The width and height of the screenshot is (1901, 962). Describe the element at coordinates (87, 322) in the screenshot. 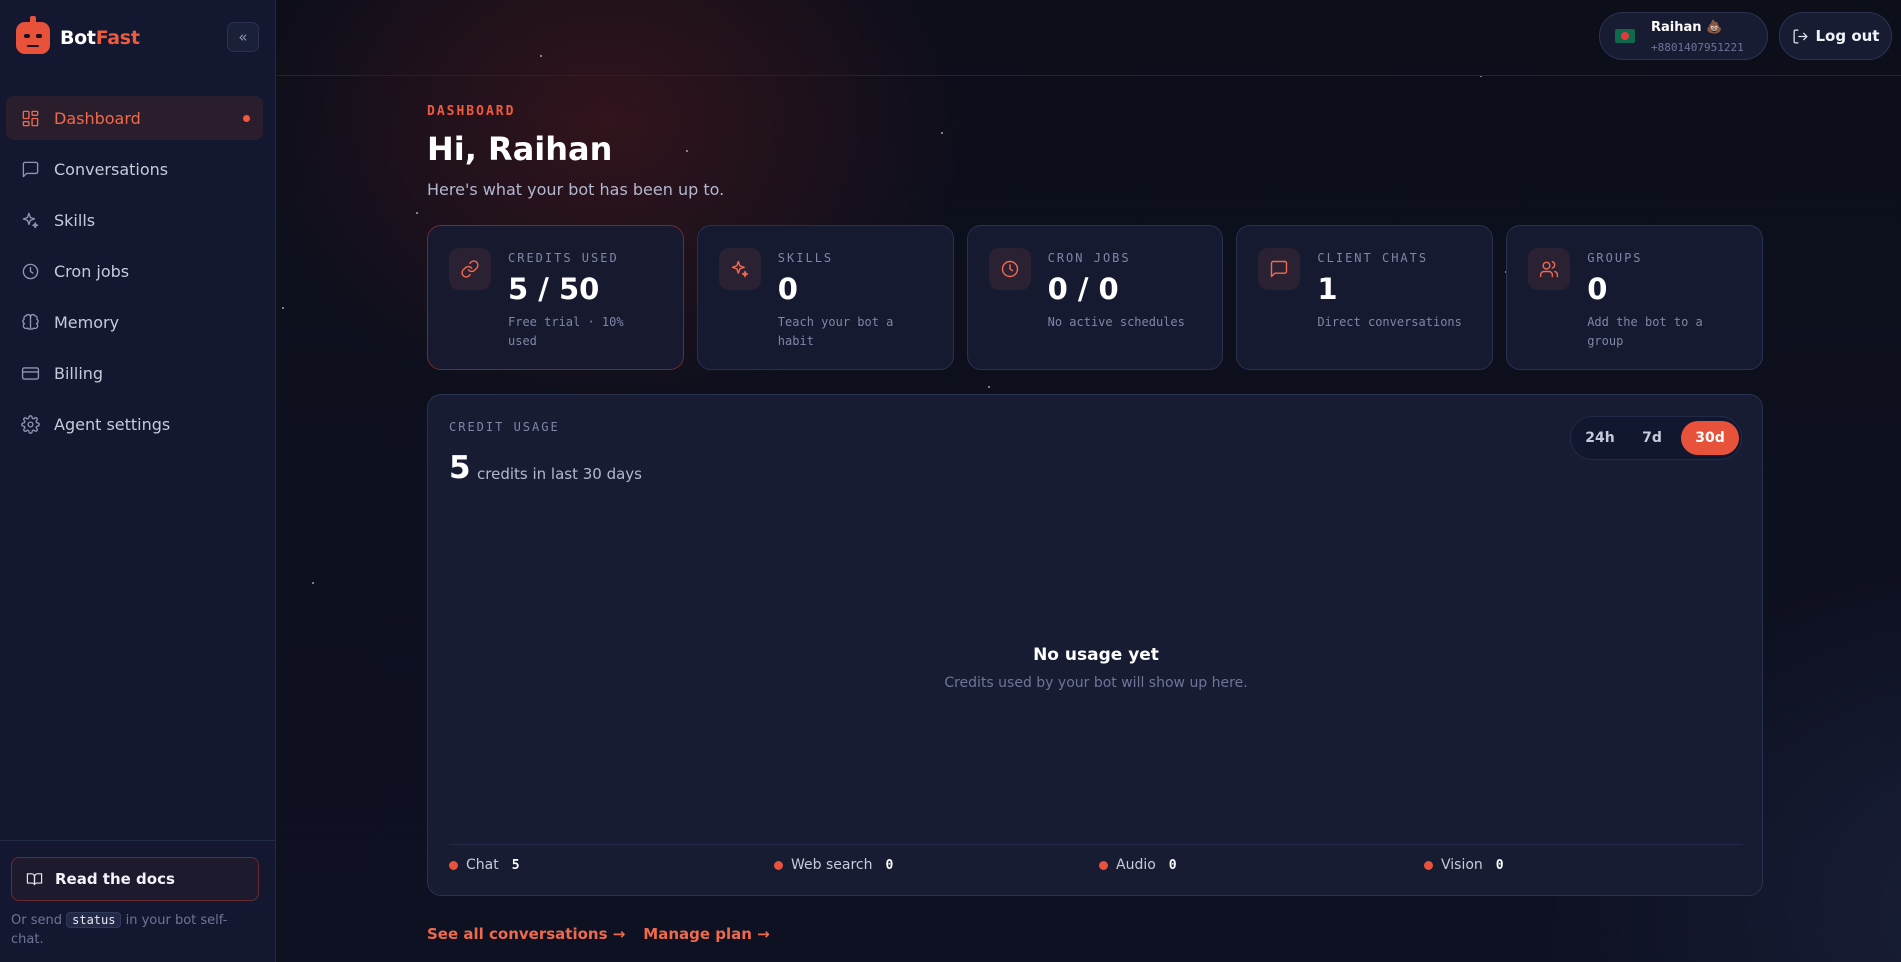

I see `sidebar-item-label: Memory` at that location.